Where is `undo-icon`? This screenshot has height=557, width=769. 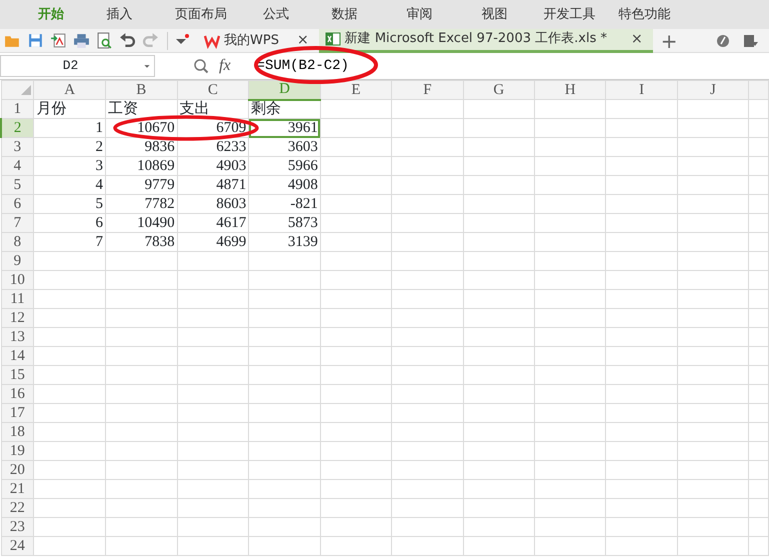 undo-icon is located at coordinates (127, 40).